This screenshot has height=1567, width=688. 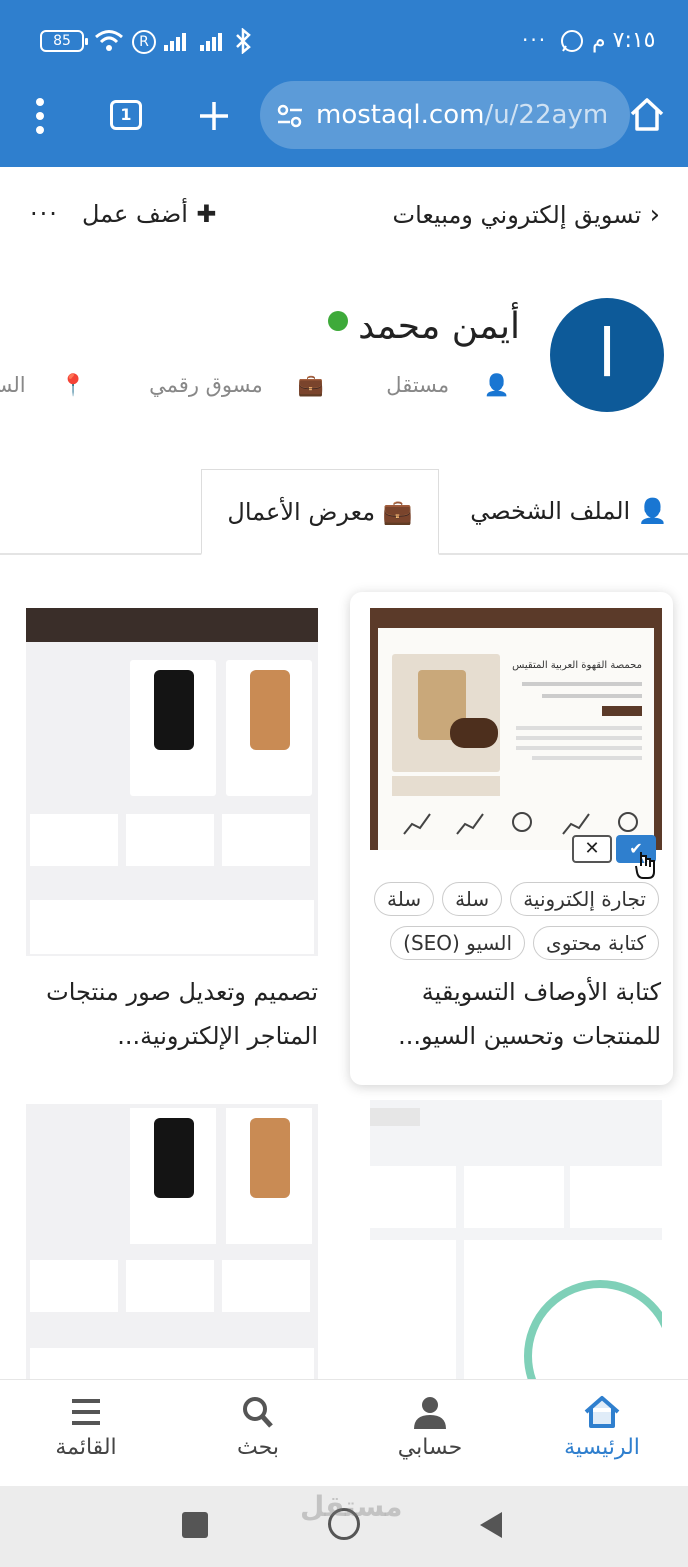 What do you see at coordinates (572, 41) in the screenshot?
I see `whatsapp-icon` at bounding box center [572, 41].